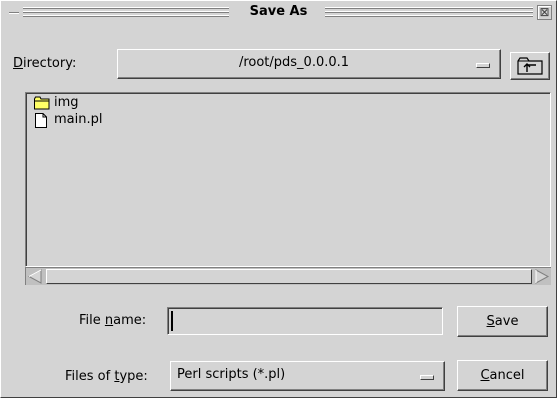  I want to click on file-type-label: Files of type:, so click(106, 376).